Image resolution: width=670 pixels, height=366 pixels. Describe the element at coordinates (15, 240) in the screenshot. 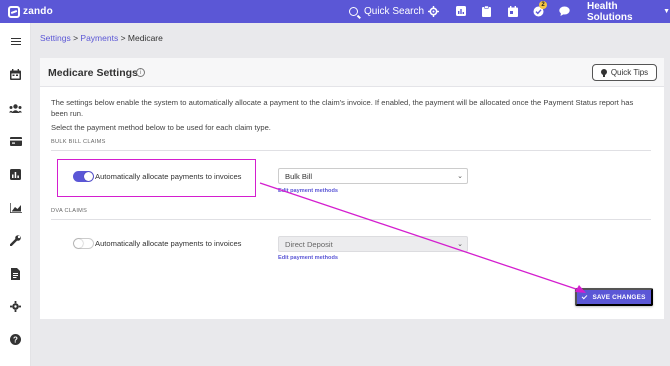

I see `tools-icon` at that location.